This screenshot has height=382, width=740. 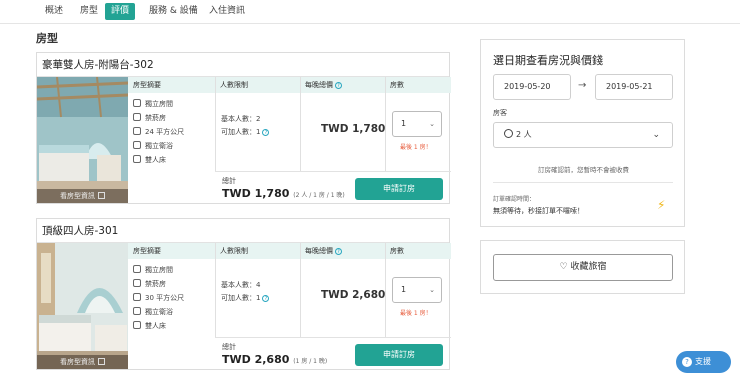 I want to click on divider, so click(x=583, y=182).